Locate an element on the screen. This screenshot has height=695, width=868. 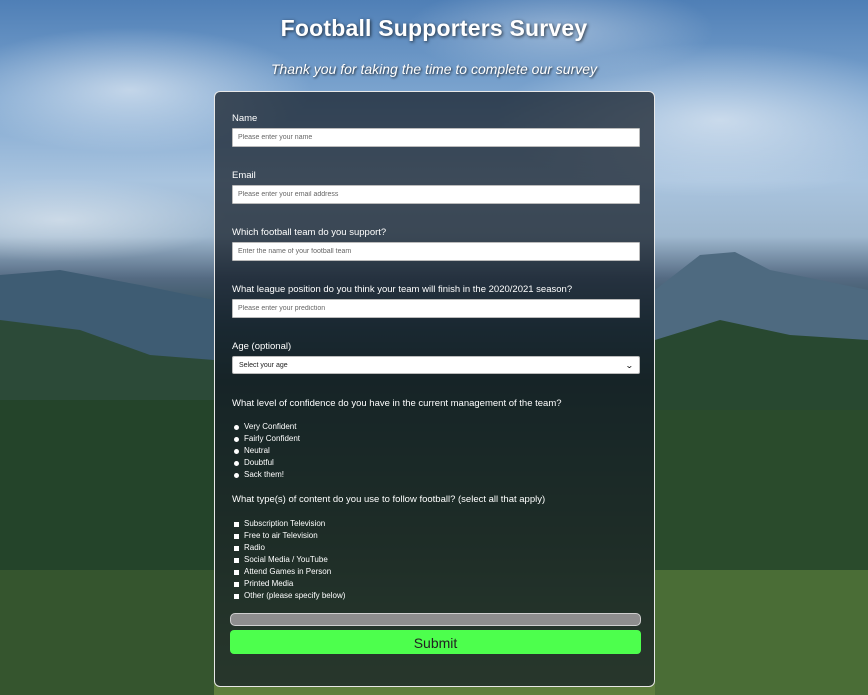
radio-option-label: Doubtful is located at coordinates (259, 462).